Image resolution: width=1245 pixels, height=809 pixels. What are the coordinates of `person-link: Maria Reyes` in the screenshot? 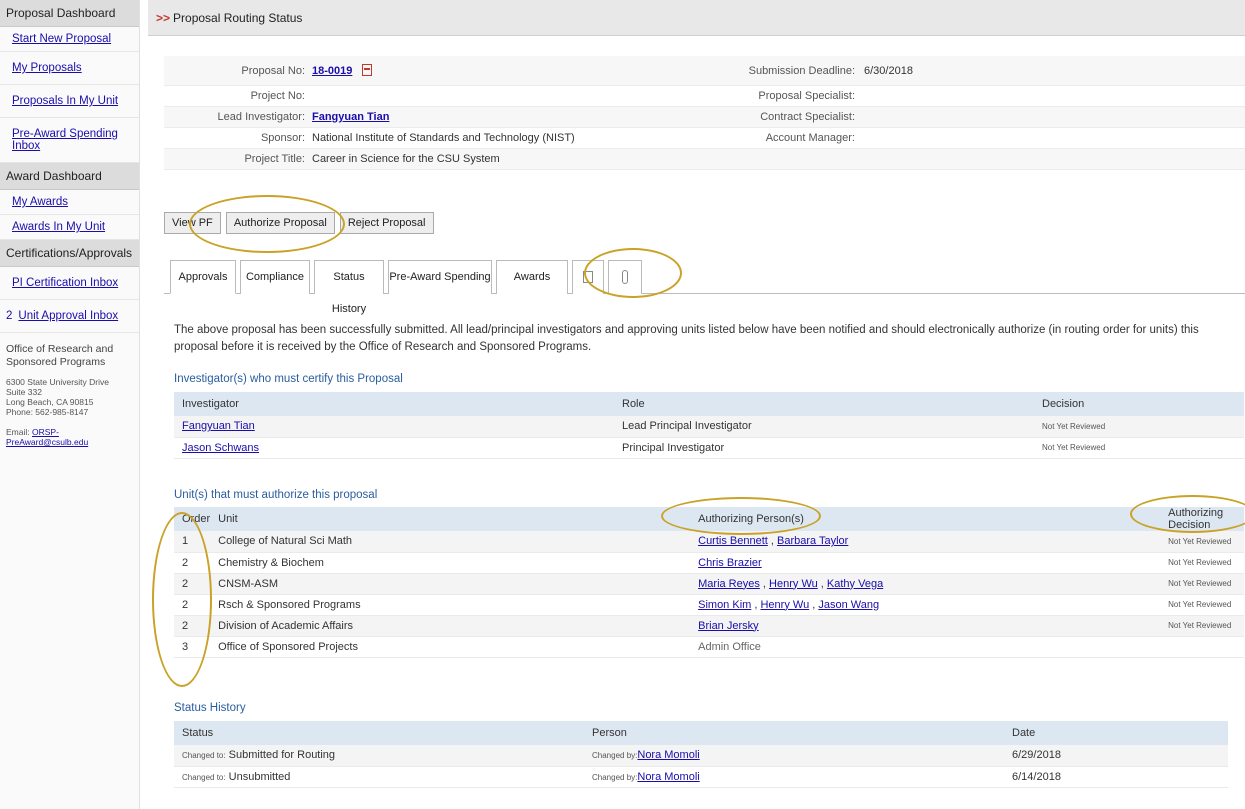 It's located at (729, 584).